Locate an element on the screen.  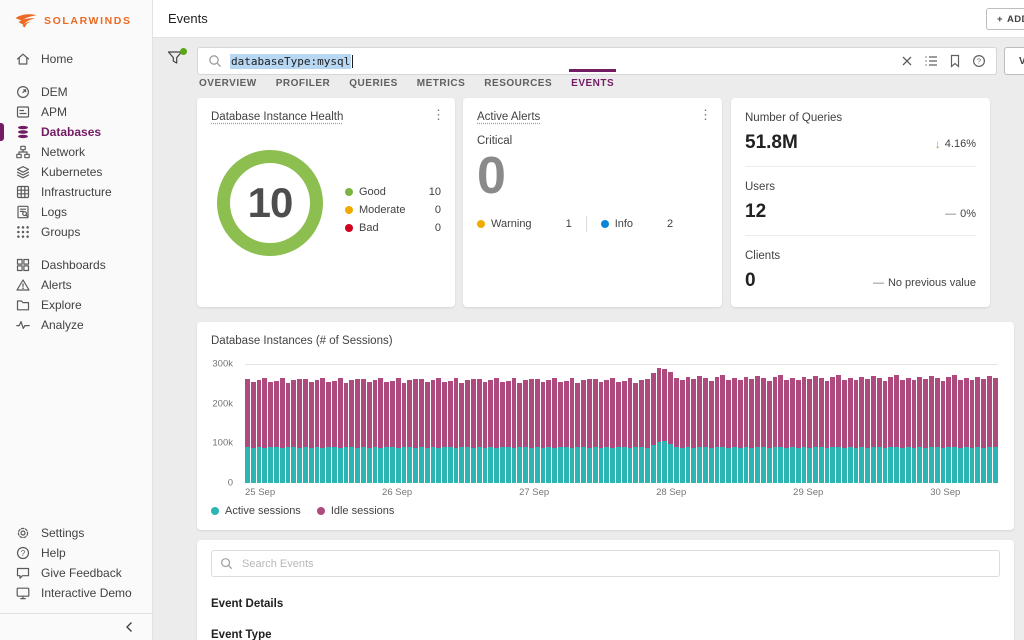
sidebar-item-dashboards: Dashboards is located at coordinates (76, 265).